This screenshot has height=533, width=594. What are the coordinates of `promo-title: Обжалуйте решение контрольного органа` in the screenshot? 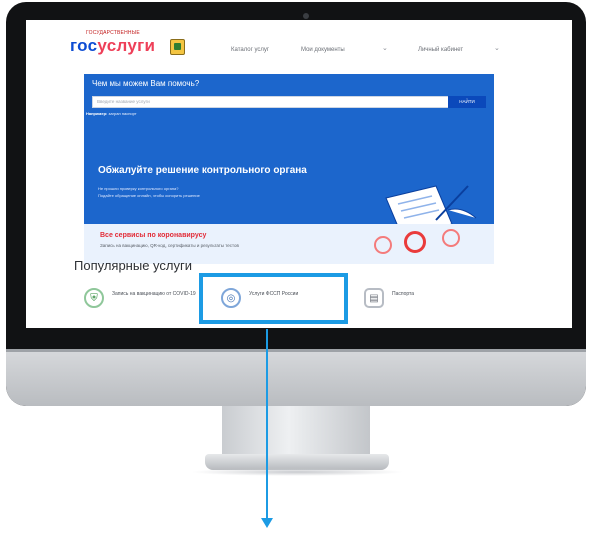 It's located at (202, 170).